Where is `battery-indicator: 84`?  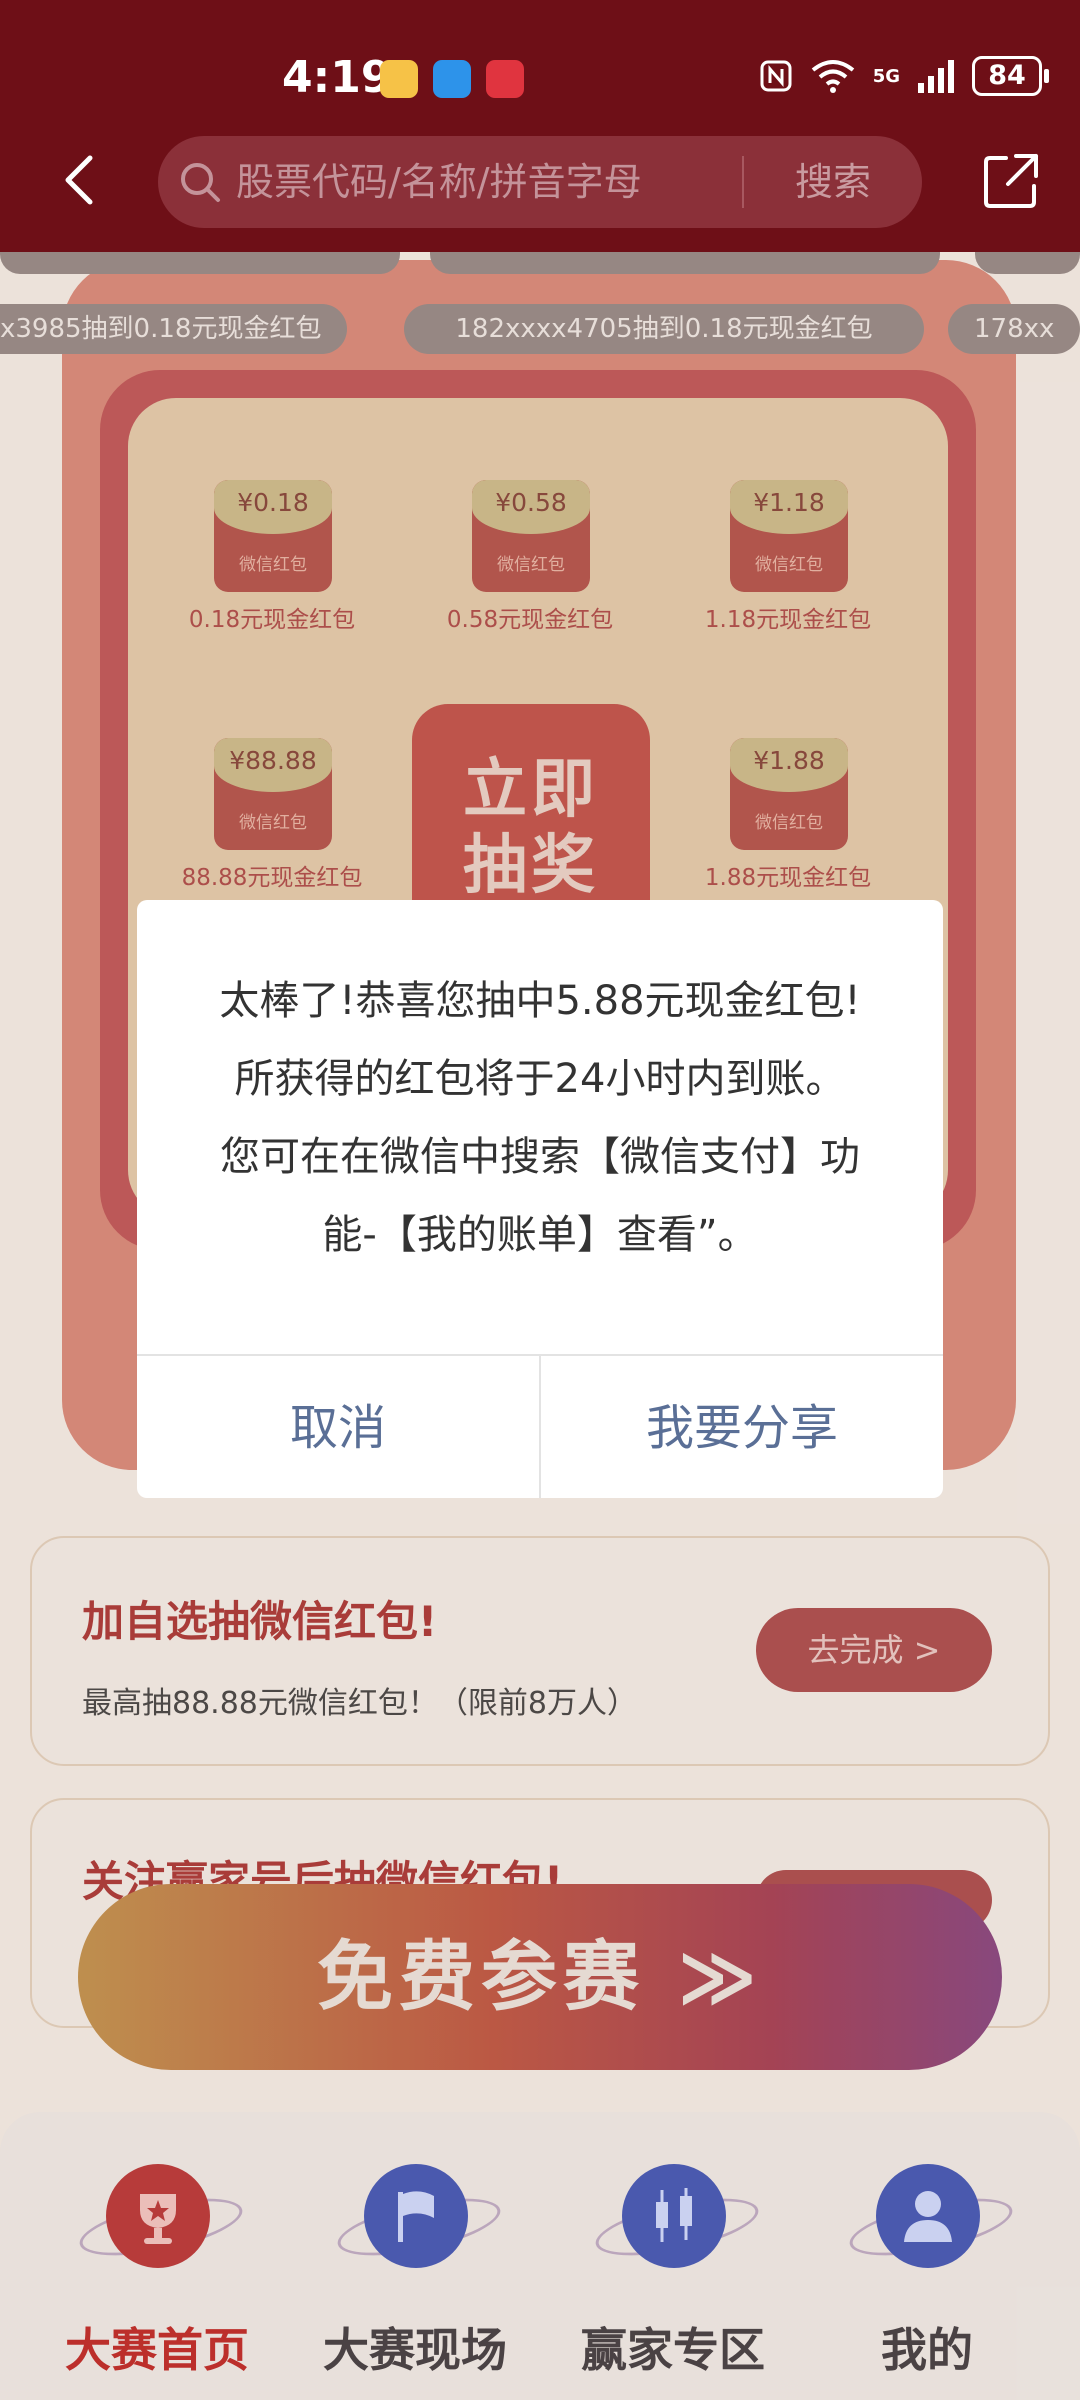 battery-indicator: 84 is located at coordinates (1010, 76).